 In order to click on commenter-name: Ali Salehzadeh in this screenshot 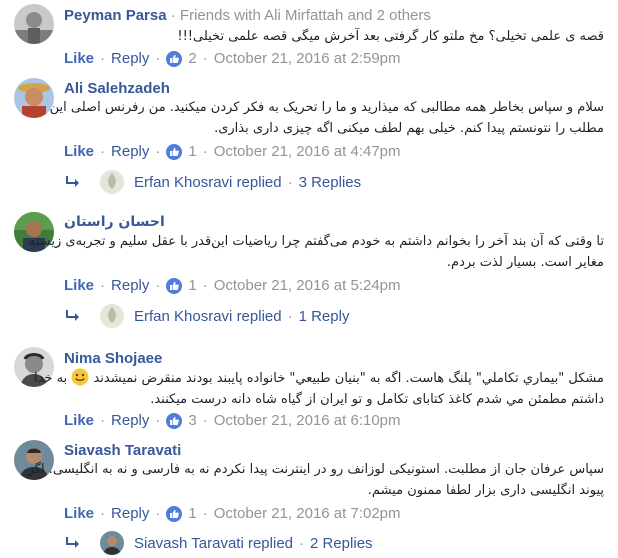, I will do `click(117, 88)`.